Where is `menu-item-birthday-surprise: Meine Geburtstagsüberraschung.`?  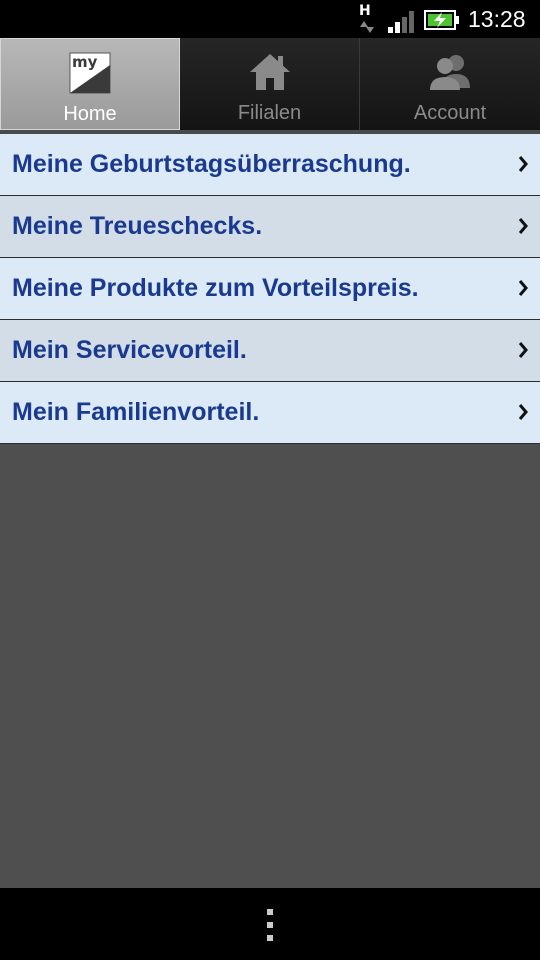 menu-item-birthday-surprise: Meine Geburtstagsüberraschung. is located at coordinates (270, 165).